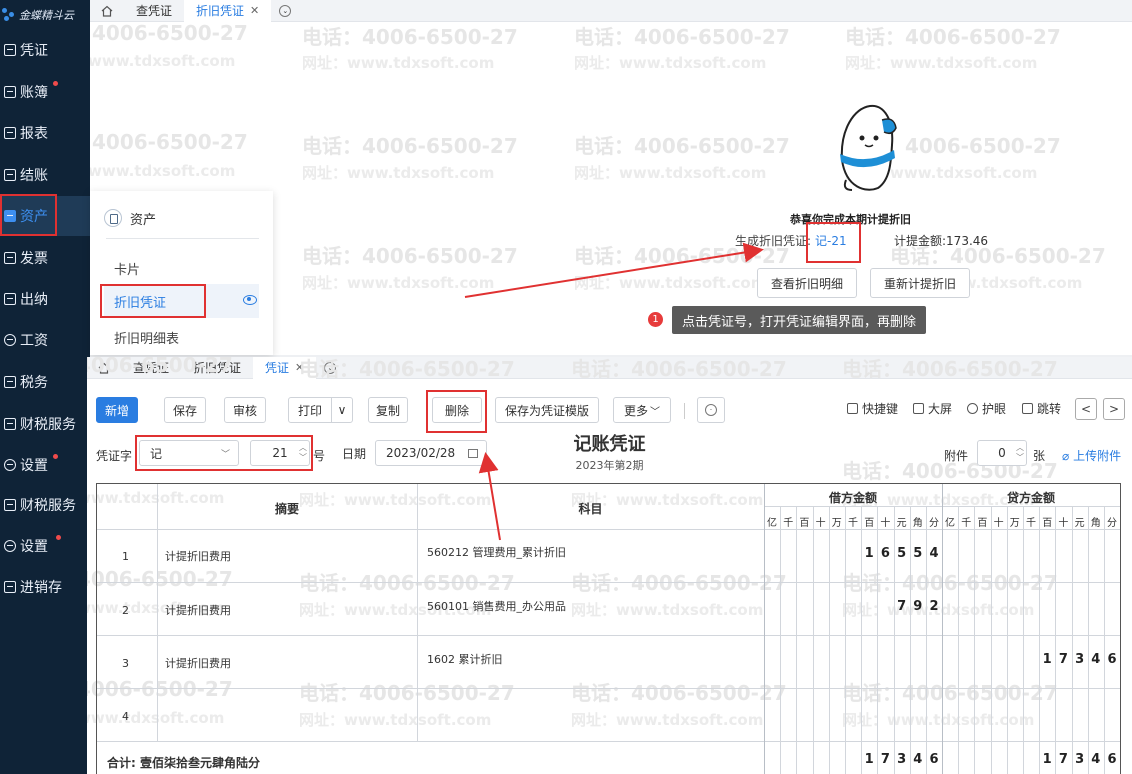  Describe the element at coordinates (496, 606) in the screenshot. I see `row-account: 560101 销售费用_办公用品` at that location.